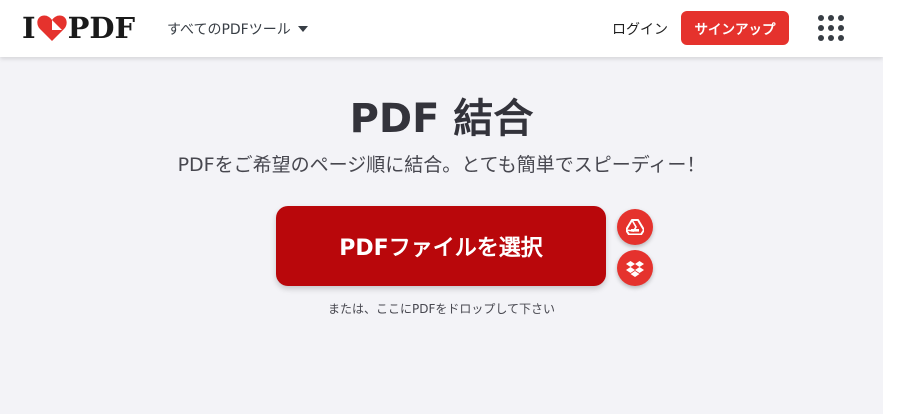 This screenshot has height=414, width=897. What do you see at coordinates (101, 28) in the screenshot?
I see `logo-text-pdf: PDF` at bounding box center [101, 28].